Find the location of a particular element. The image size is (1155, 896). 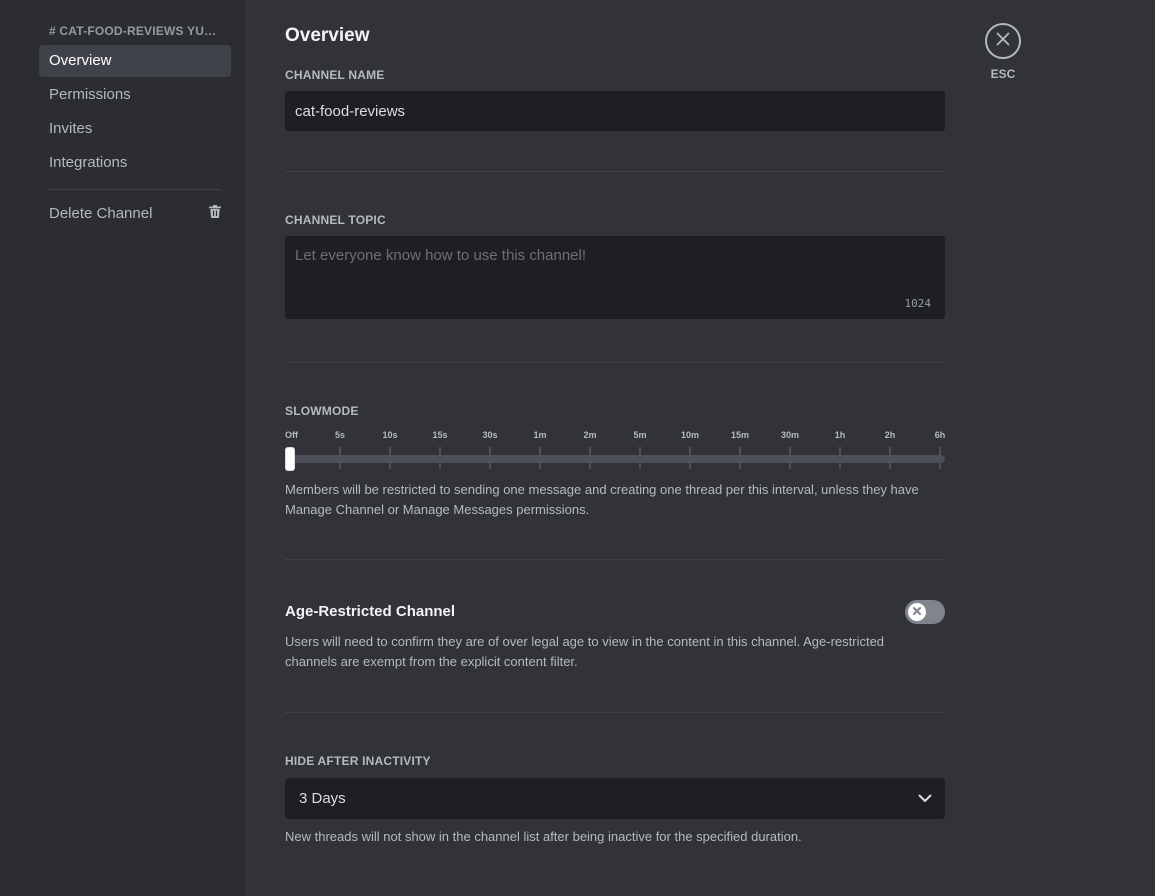

close-area: ESC is located at coordinates (1003, 52).